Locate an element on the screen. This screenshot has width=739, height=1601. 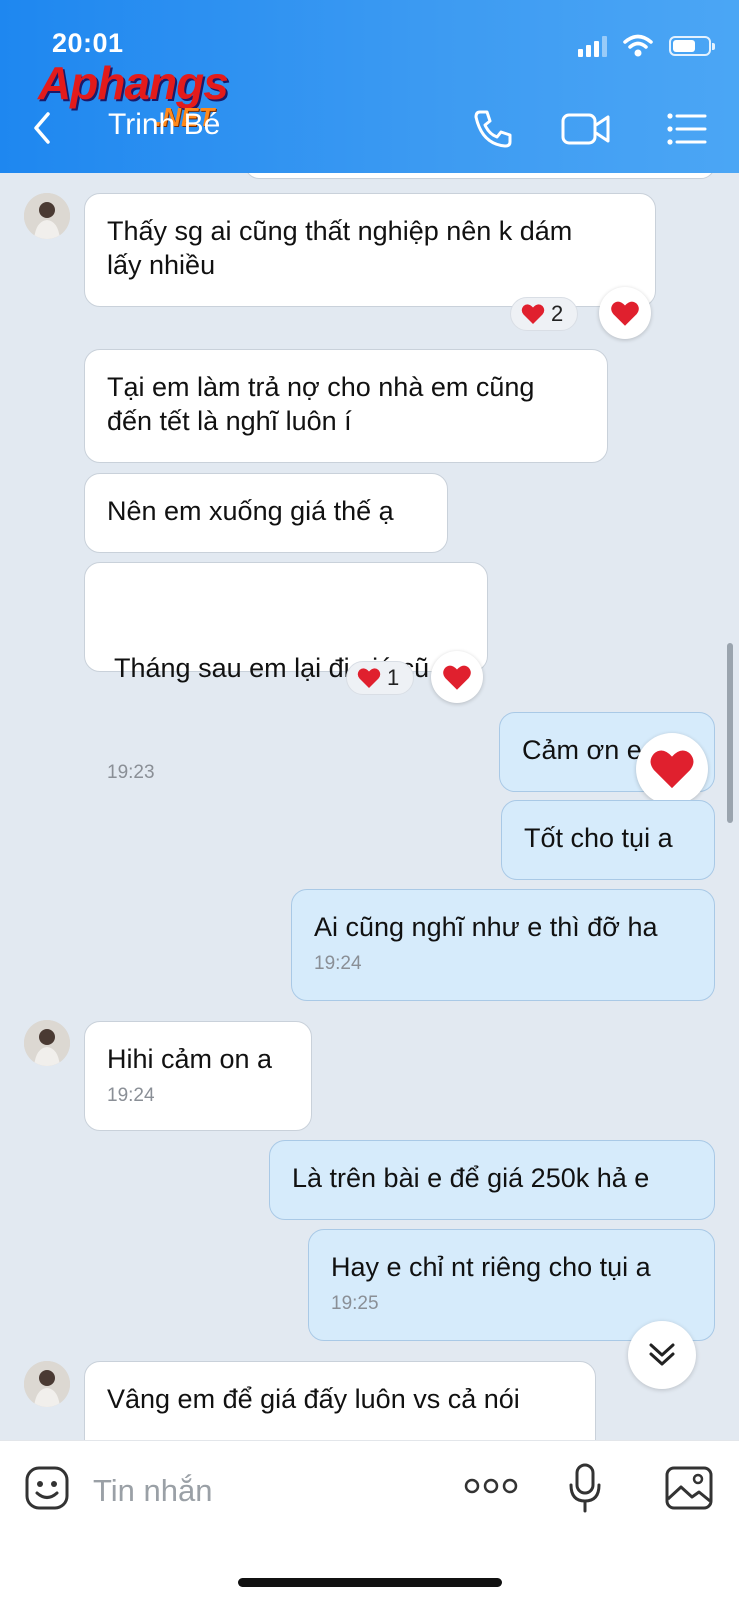
double-chevron-down-icon is located at coordinates (662, 1354).